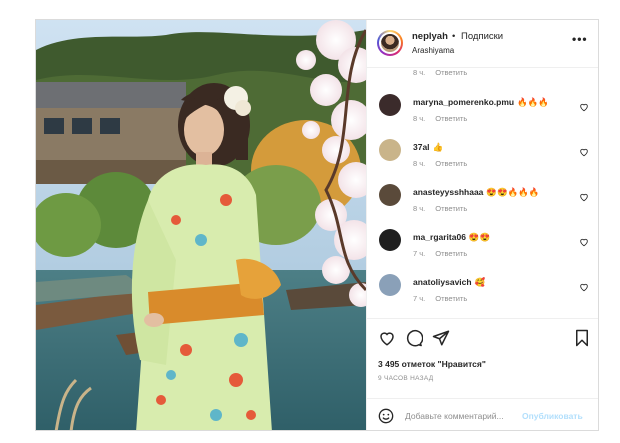 The image size is (620, 443). I want to click on comment-text: 😍😍🔥🔥🔥, so click(513, 192).